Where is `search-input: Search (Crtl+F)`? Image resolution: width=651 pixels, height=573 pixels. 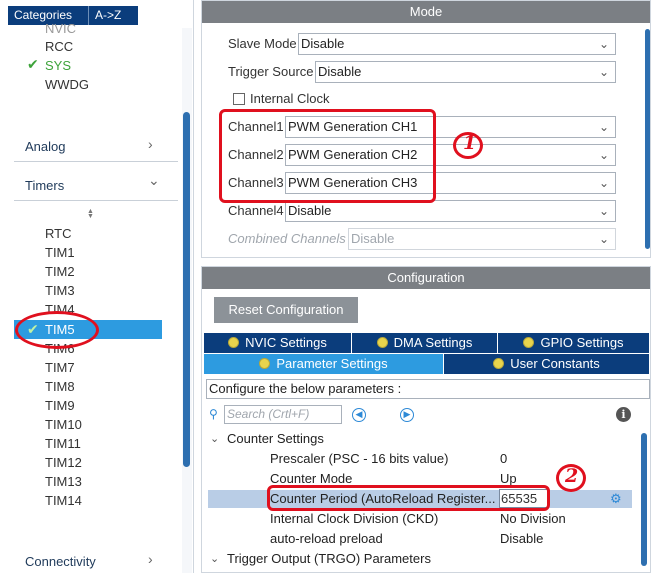 search-input: Search (Crtl+F) is located at coordinates (283, 414).